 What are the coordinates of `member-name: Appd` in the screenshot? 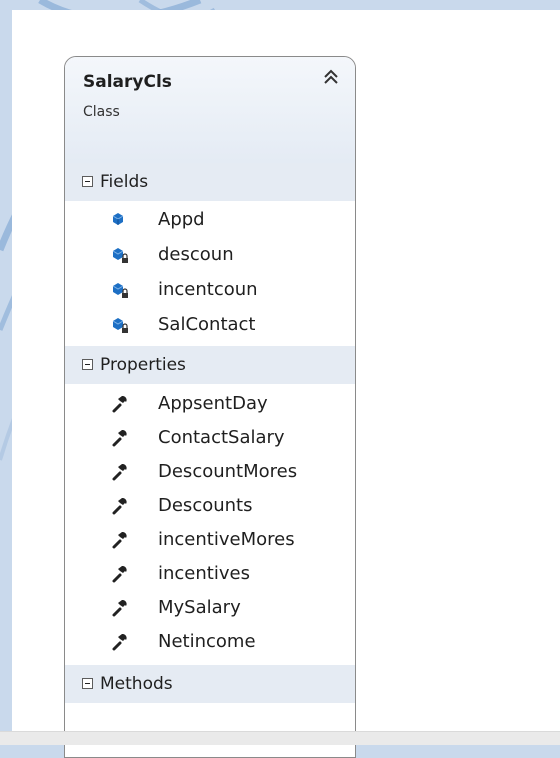 It's located at (181, 219).